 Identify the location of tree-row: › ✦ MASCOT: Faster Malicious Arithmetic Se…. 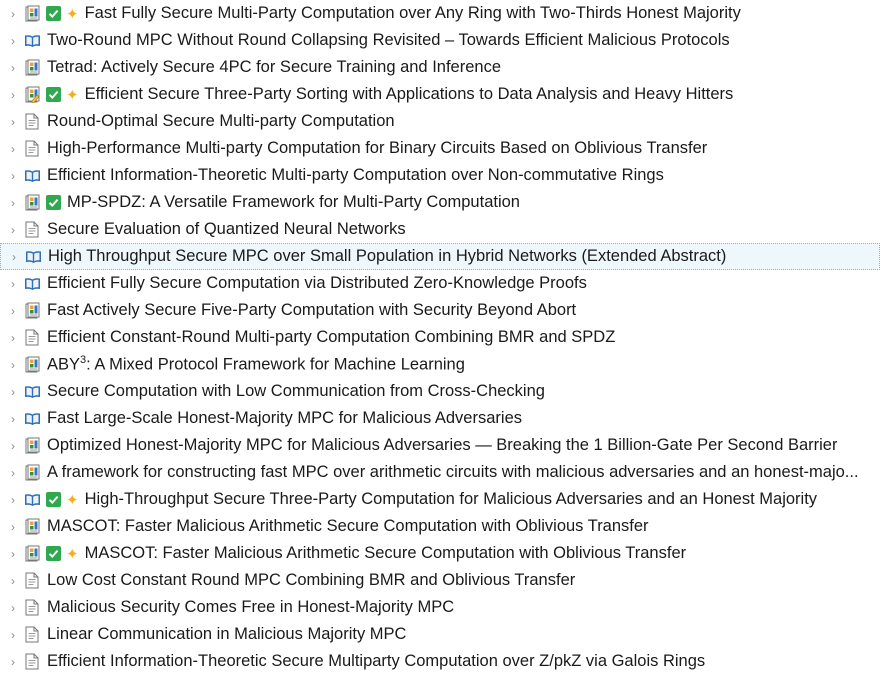
(440, 553).